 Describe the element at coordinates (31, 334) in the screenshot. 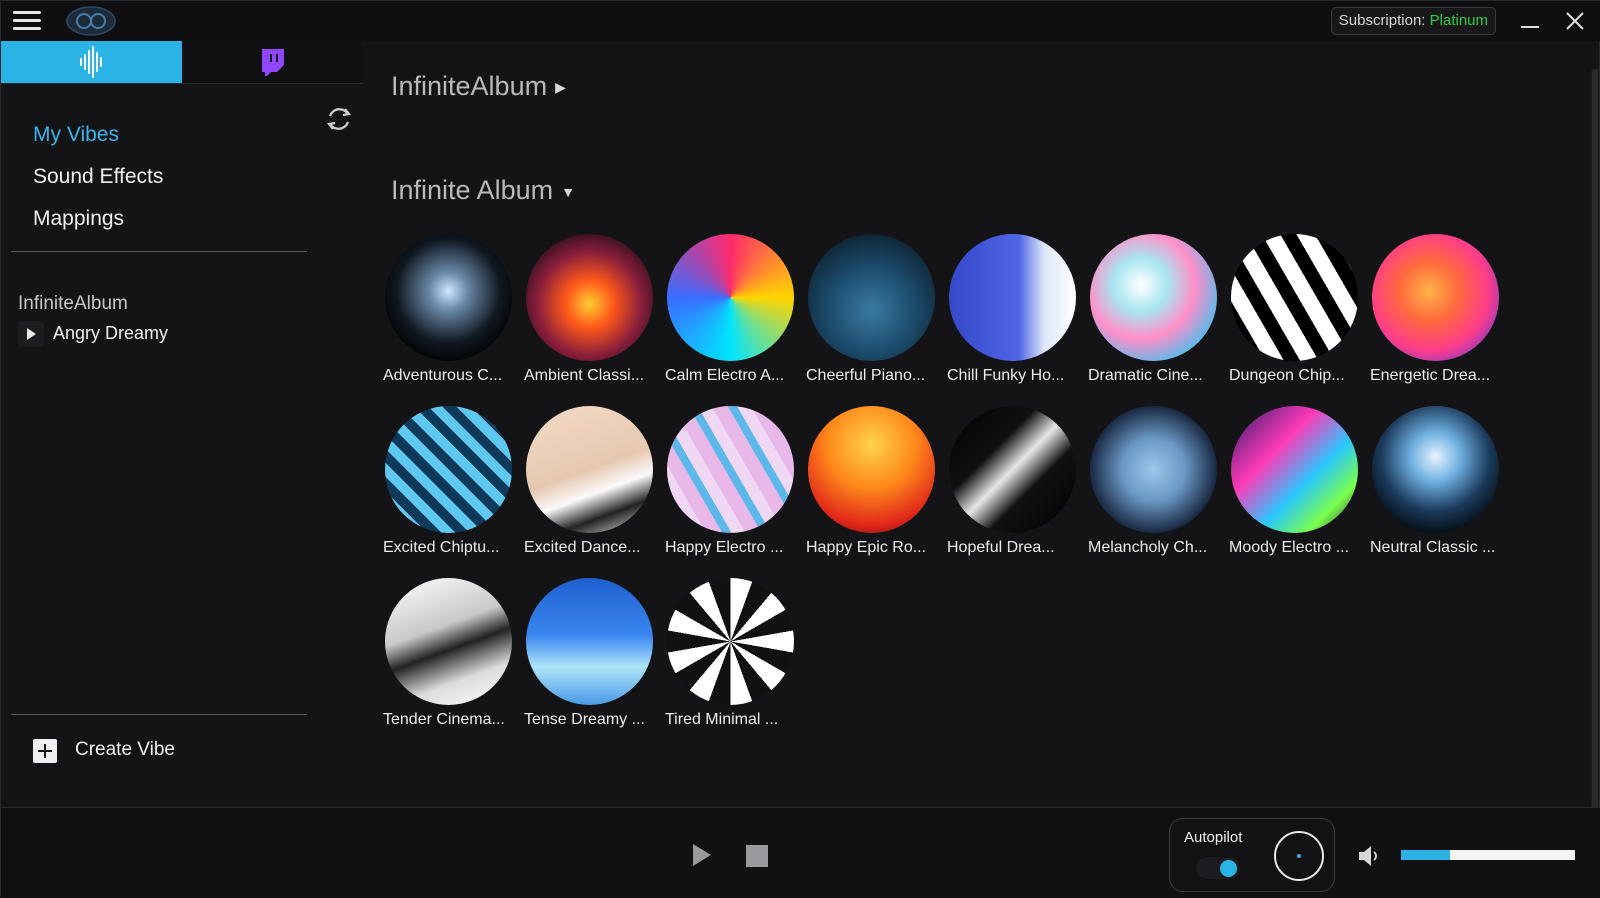

I see `play-icon` at that location.